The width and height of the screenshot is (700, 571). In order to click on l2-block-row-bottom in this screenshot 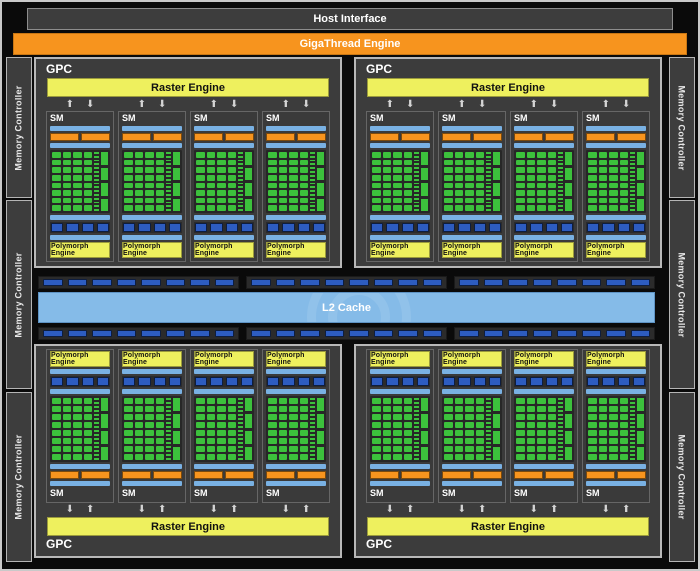, I will do `click(346, 333)`.